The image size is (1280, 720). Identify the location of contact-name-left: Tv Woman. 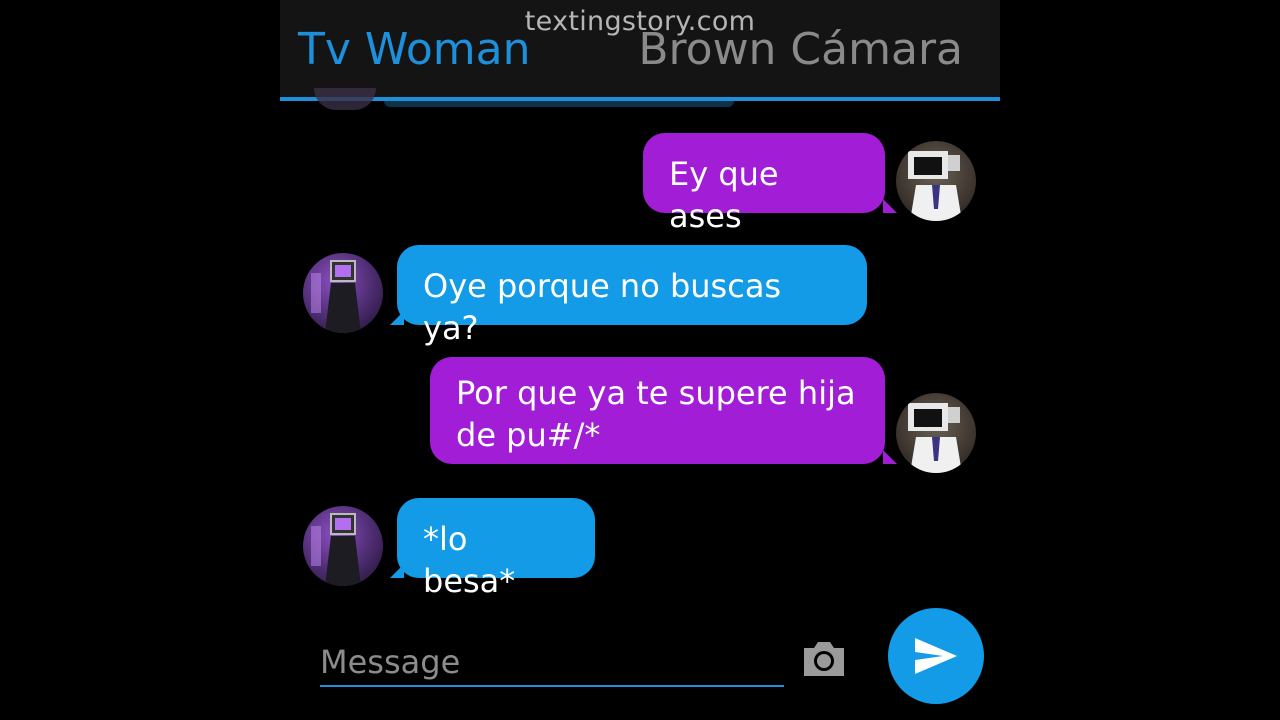
(414, 49).